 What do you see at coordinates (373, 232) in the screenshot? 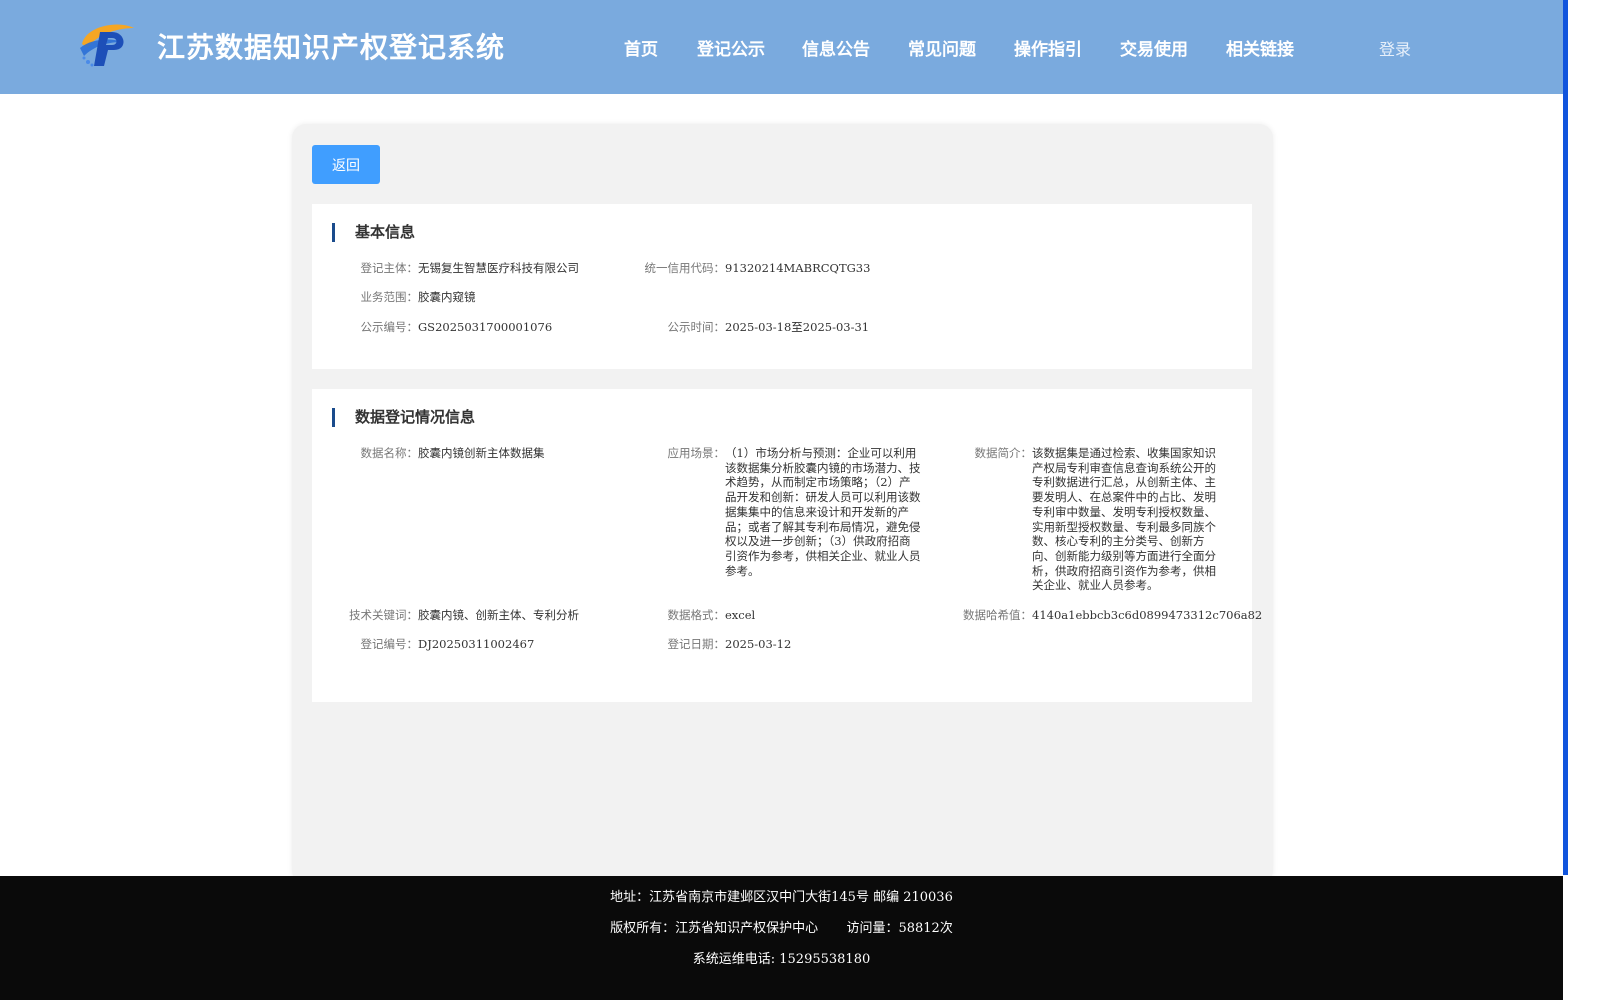
I see `section-title-basic: 基本信息` at bounding box center [373, 232].